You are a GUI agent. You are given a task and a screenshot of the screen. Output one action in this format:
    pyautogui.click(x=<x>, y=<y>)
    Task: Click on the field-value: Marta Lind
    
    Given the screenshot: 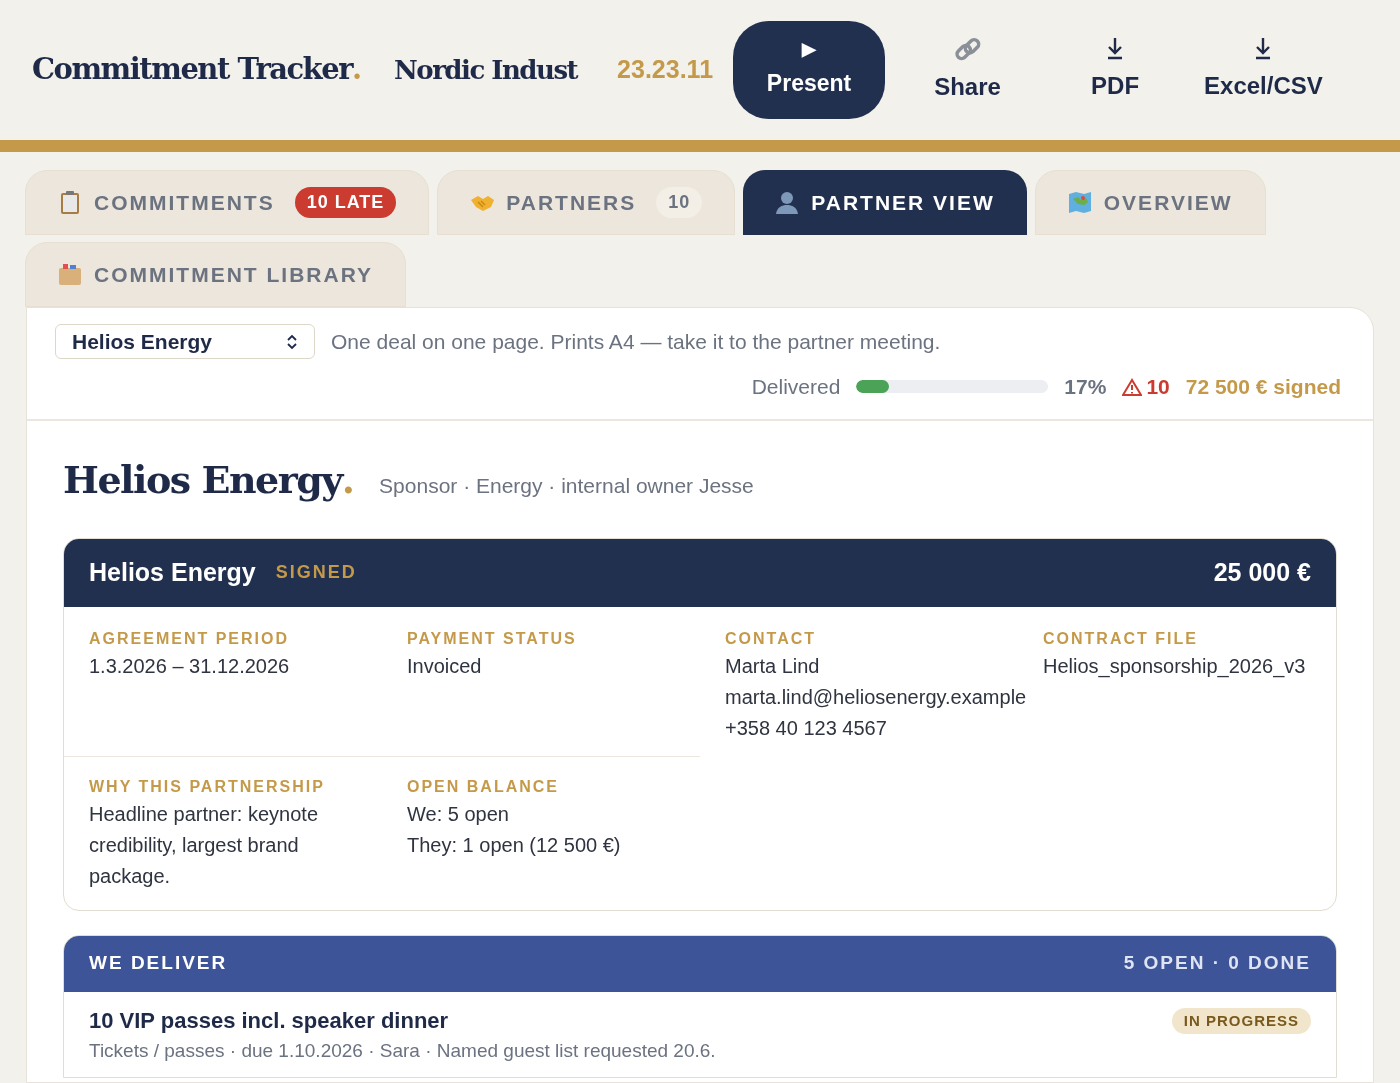 What is the action you would take?
    pyautogui.click(x=772, y=666)
    